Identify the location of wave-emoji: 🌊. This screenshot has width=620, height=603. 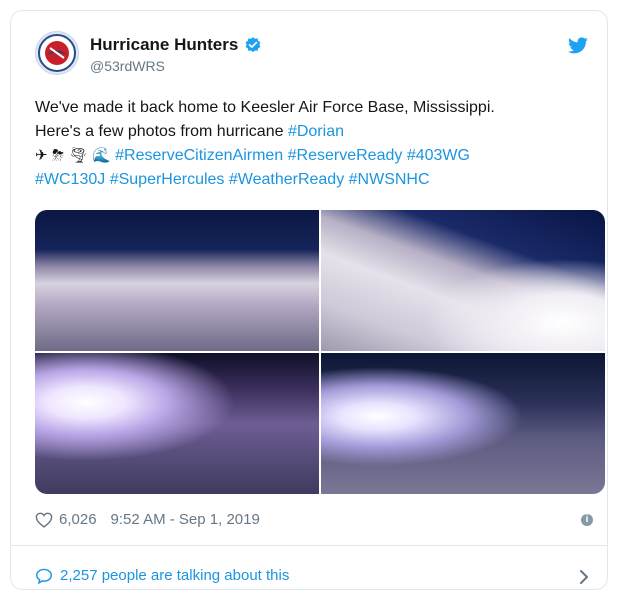
(101, 155).